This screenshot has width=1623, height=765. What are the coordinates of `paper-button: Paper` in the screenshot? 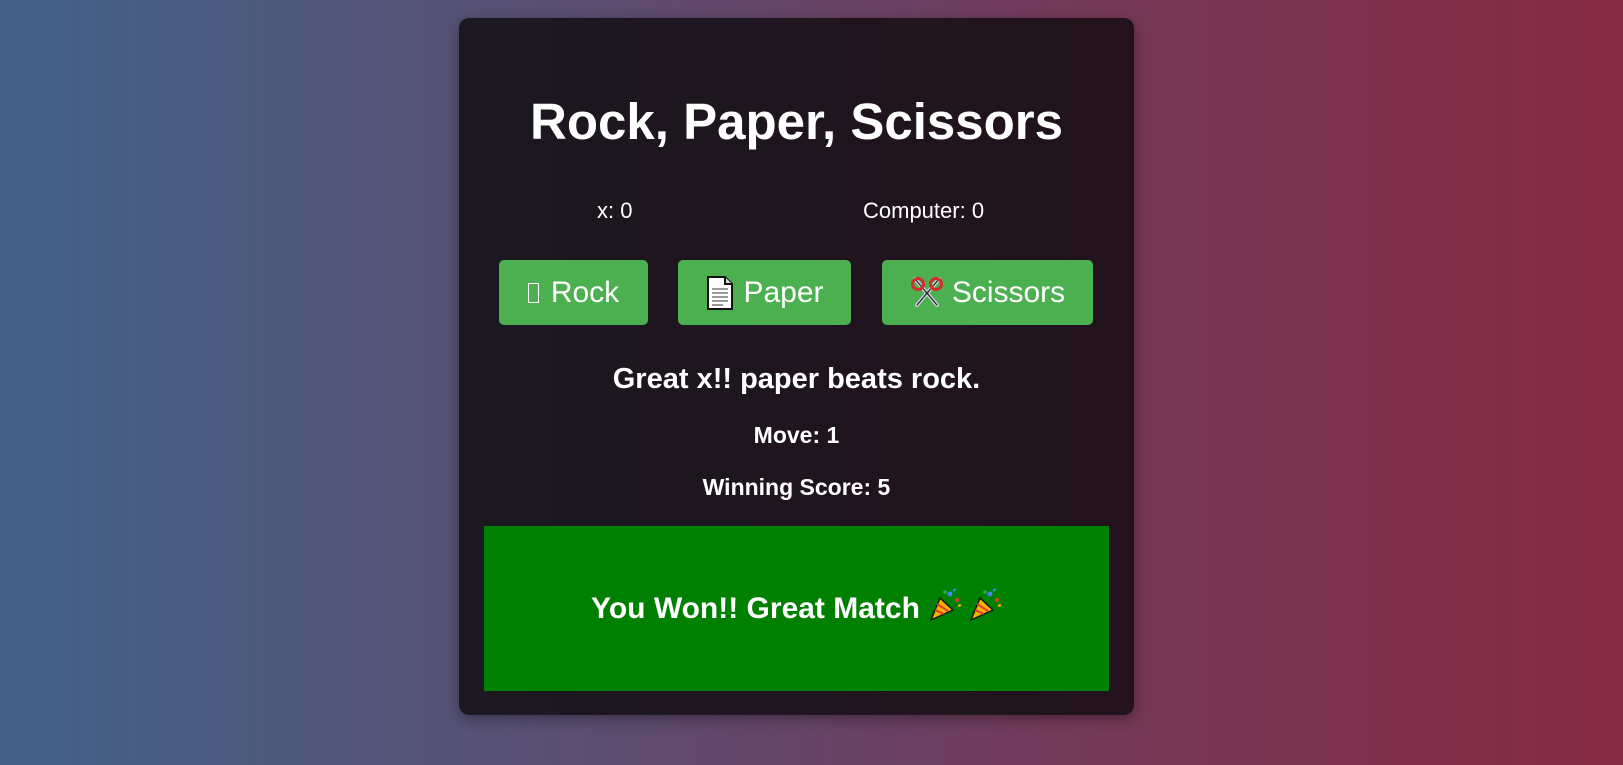 It's located at (764, 292).